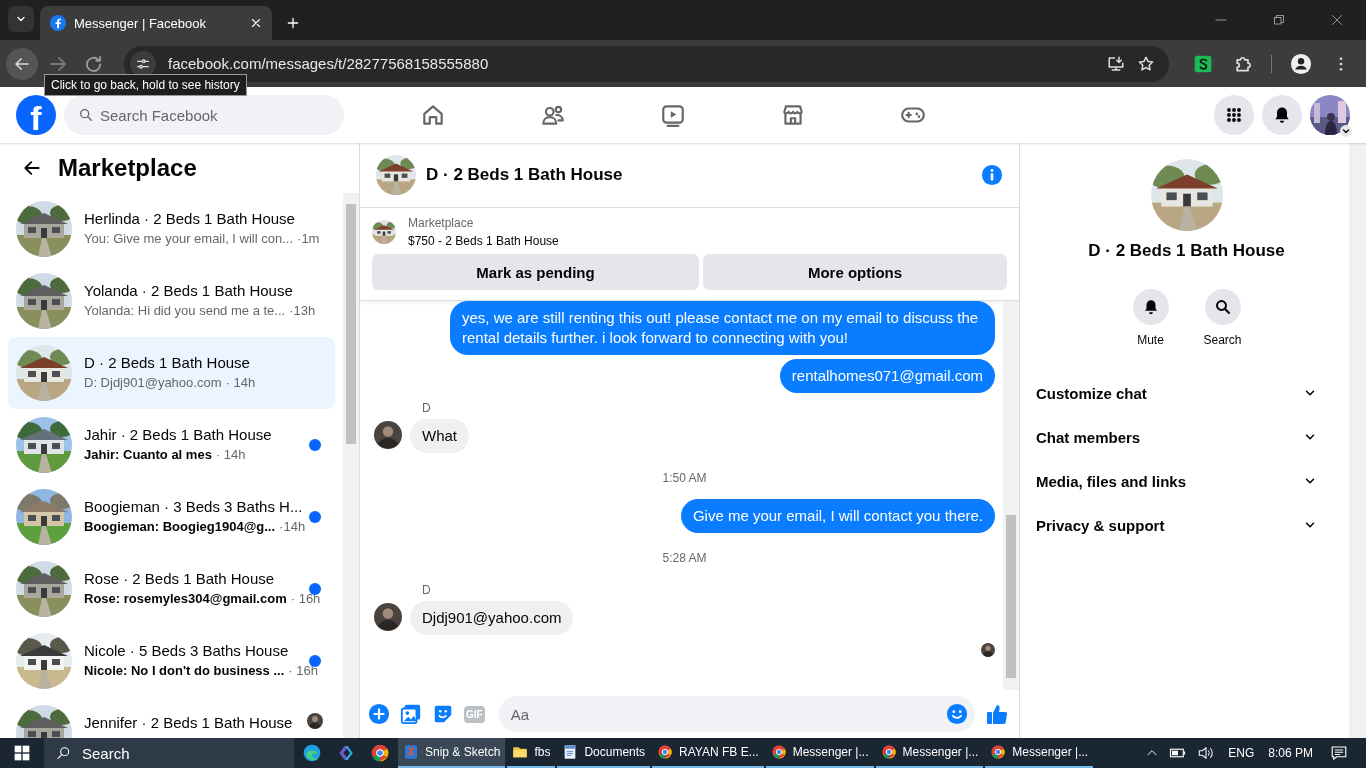 Image resolution: width=1366 pixels, height=768 pixels. What do you see at coordinates (189, 290) in the screenshot?
I see `conversation-name: Yolanda · 2 Beds 1 Bath House` at bounding box center [189, 290].